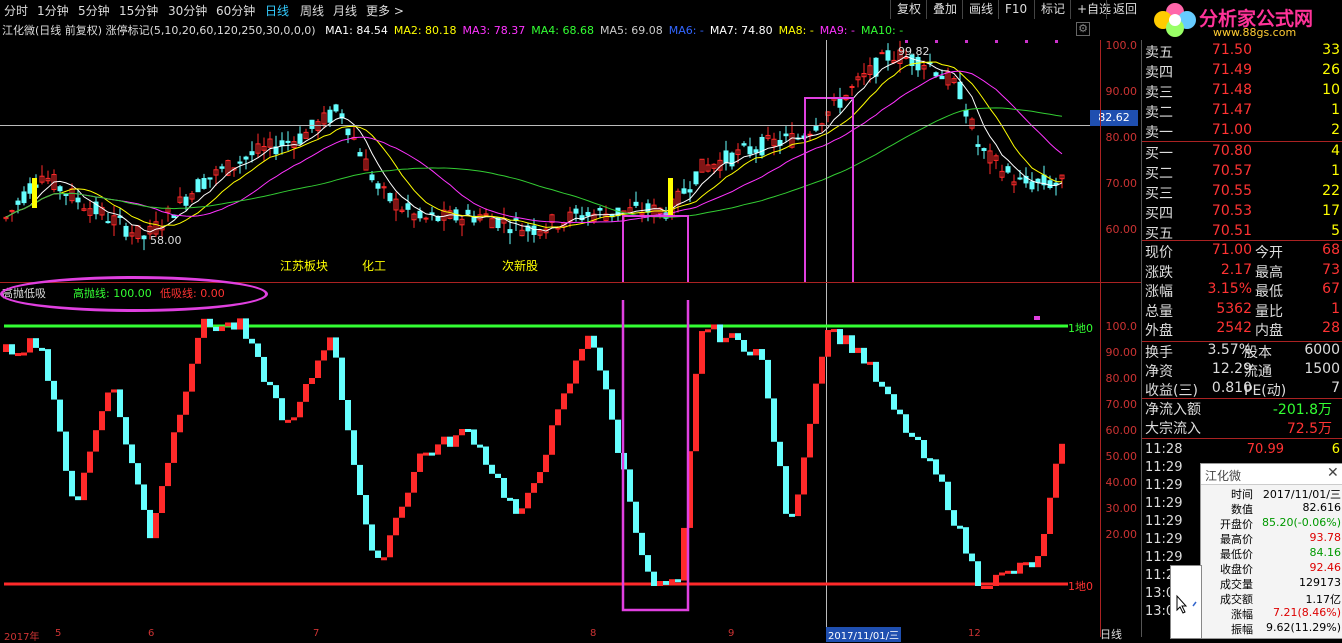  Describe the element at coordinates (1242, 92) in the screenshot. I see `ask-row: 卖三 71.48 10` at that location.